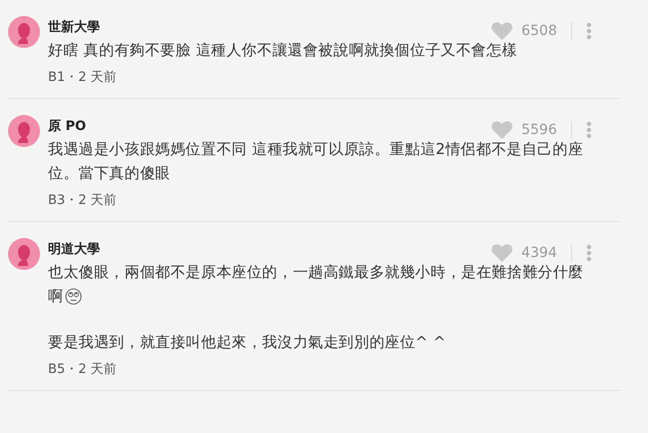  What do you see at coordinates (539, 253) in the screenshot?
I see `like-count: 4394` at bounding box center [539, 253].